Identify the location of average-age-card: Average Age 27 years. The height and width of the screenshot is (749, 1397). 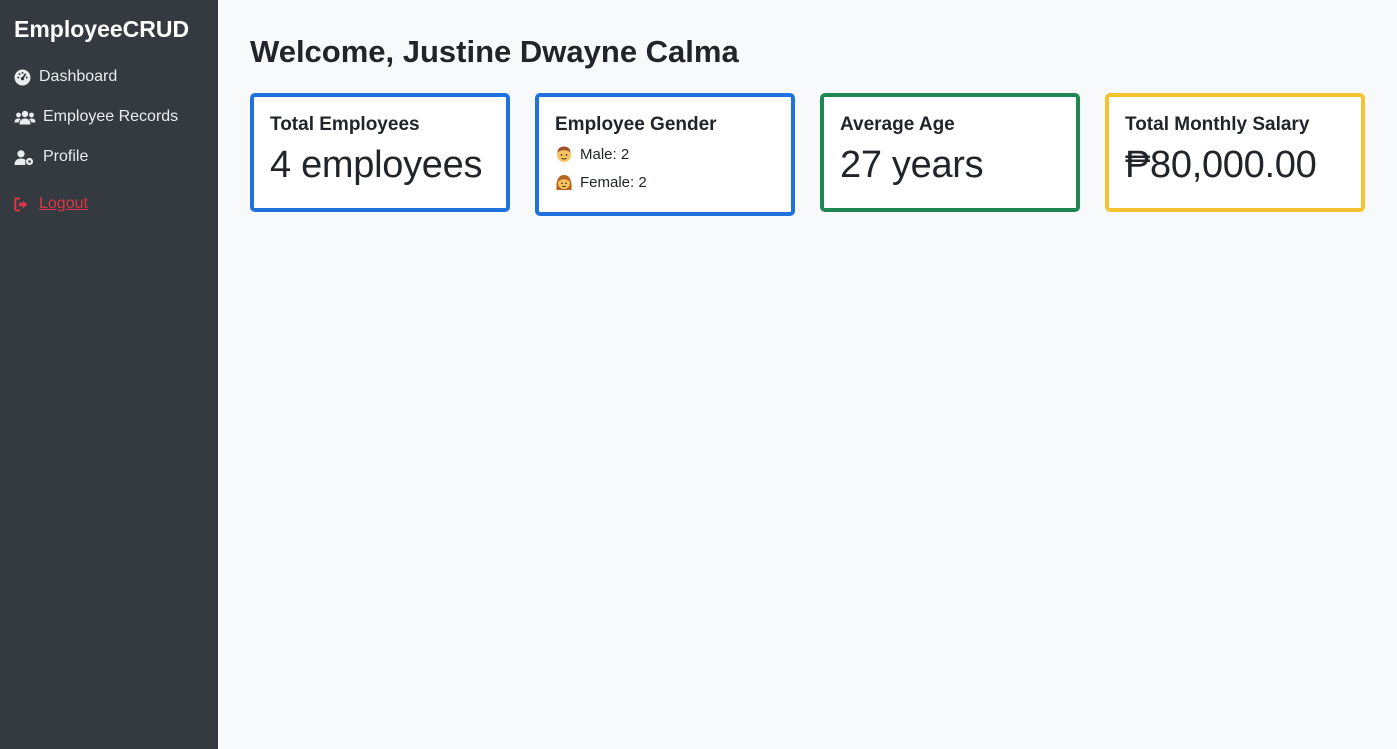
(950, 152).